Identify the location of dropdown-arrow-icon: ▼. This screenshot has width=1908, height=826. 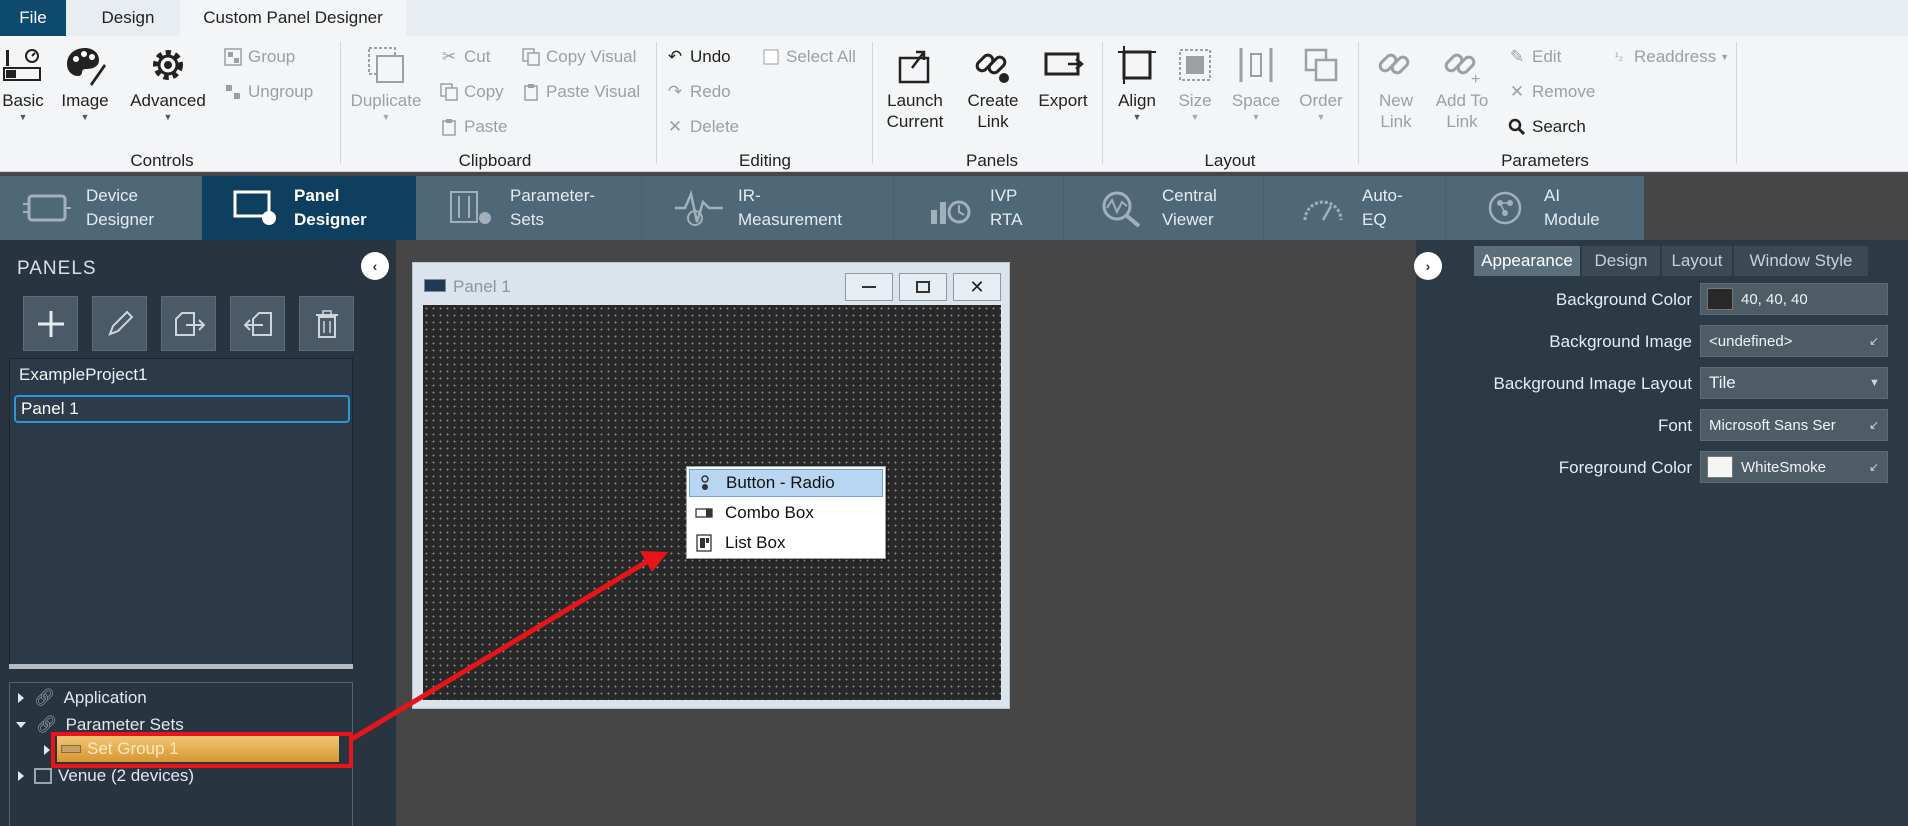
(1878, 383).